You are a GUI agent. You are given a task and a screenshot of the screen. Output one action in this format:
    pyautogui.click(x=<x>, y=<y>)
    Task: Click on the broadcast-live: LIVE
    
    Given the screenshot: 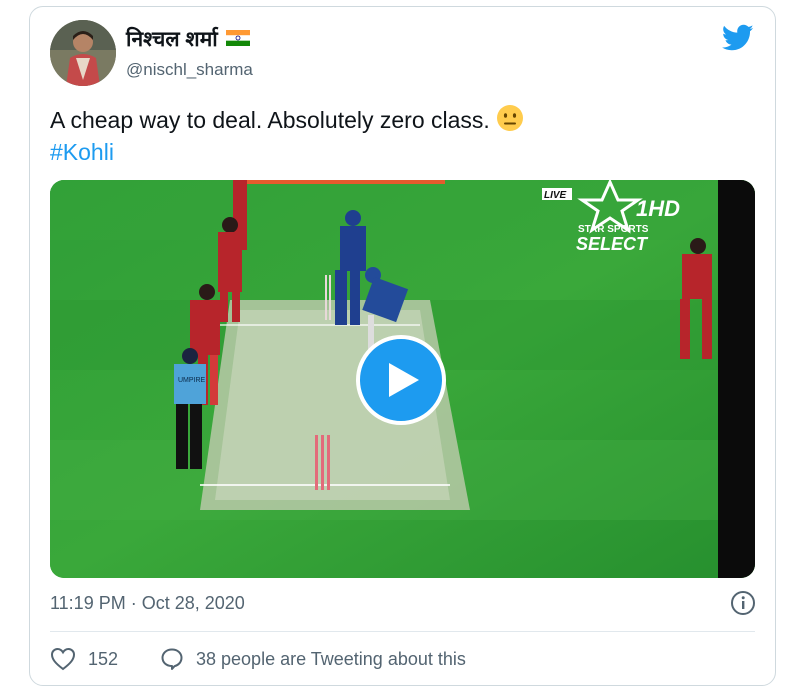 What is the action you would take?
    pyautogui.click(x=555, y=195)
    